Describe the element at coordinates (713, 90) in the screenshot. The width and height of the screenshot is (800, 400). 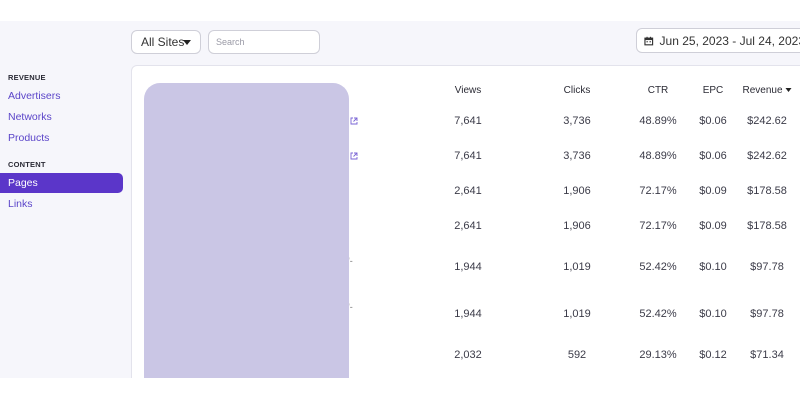
I see `column-header-epc: EPC` at that location.